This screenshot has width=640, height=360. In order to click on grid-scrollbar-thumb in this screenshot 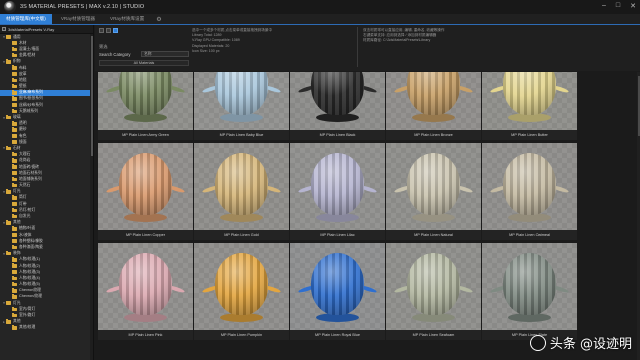, I will do `click(638, 106)`.